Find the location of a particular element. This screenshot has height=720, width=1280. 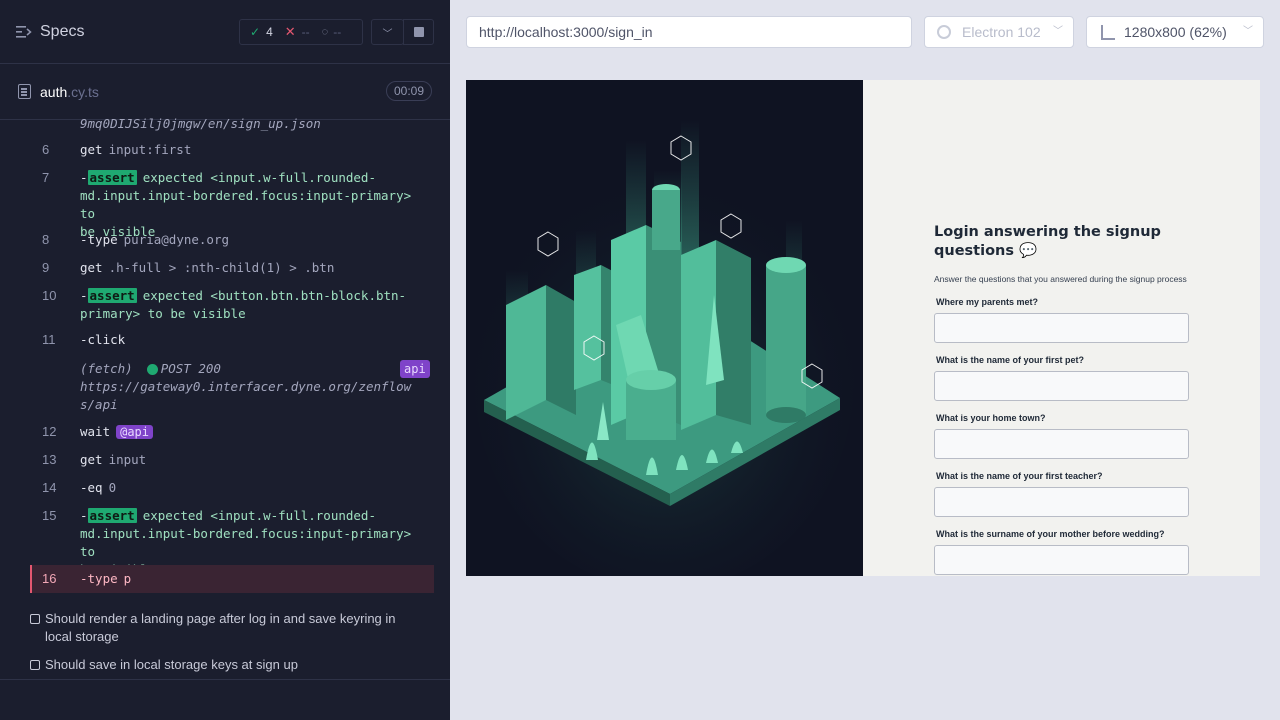

command-message: to be is located at coordinates (166, 313).